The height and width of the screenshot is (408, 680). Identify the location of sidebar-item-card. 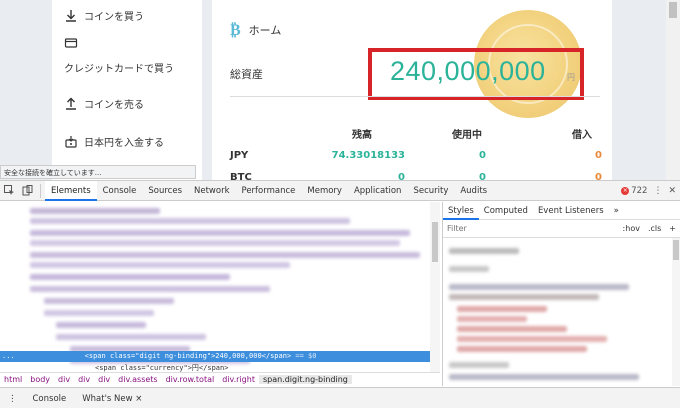
(71, 43).